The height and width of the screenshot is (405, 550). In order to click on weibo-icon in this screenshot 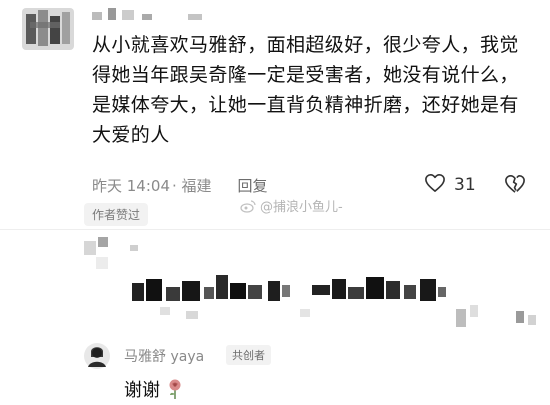, I will do `click(248, 206)`.